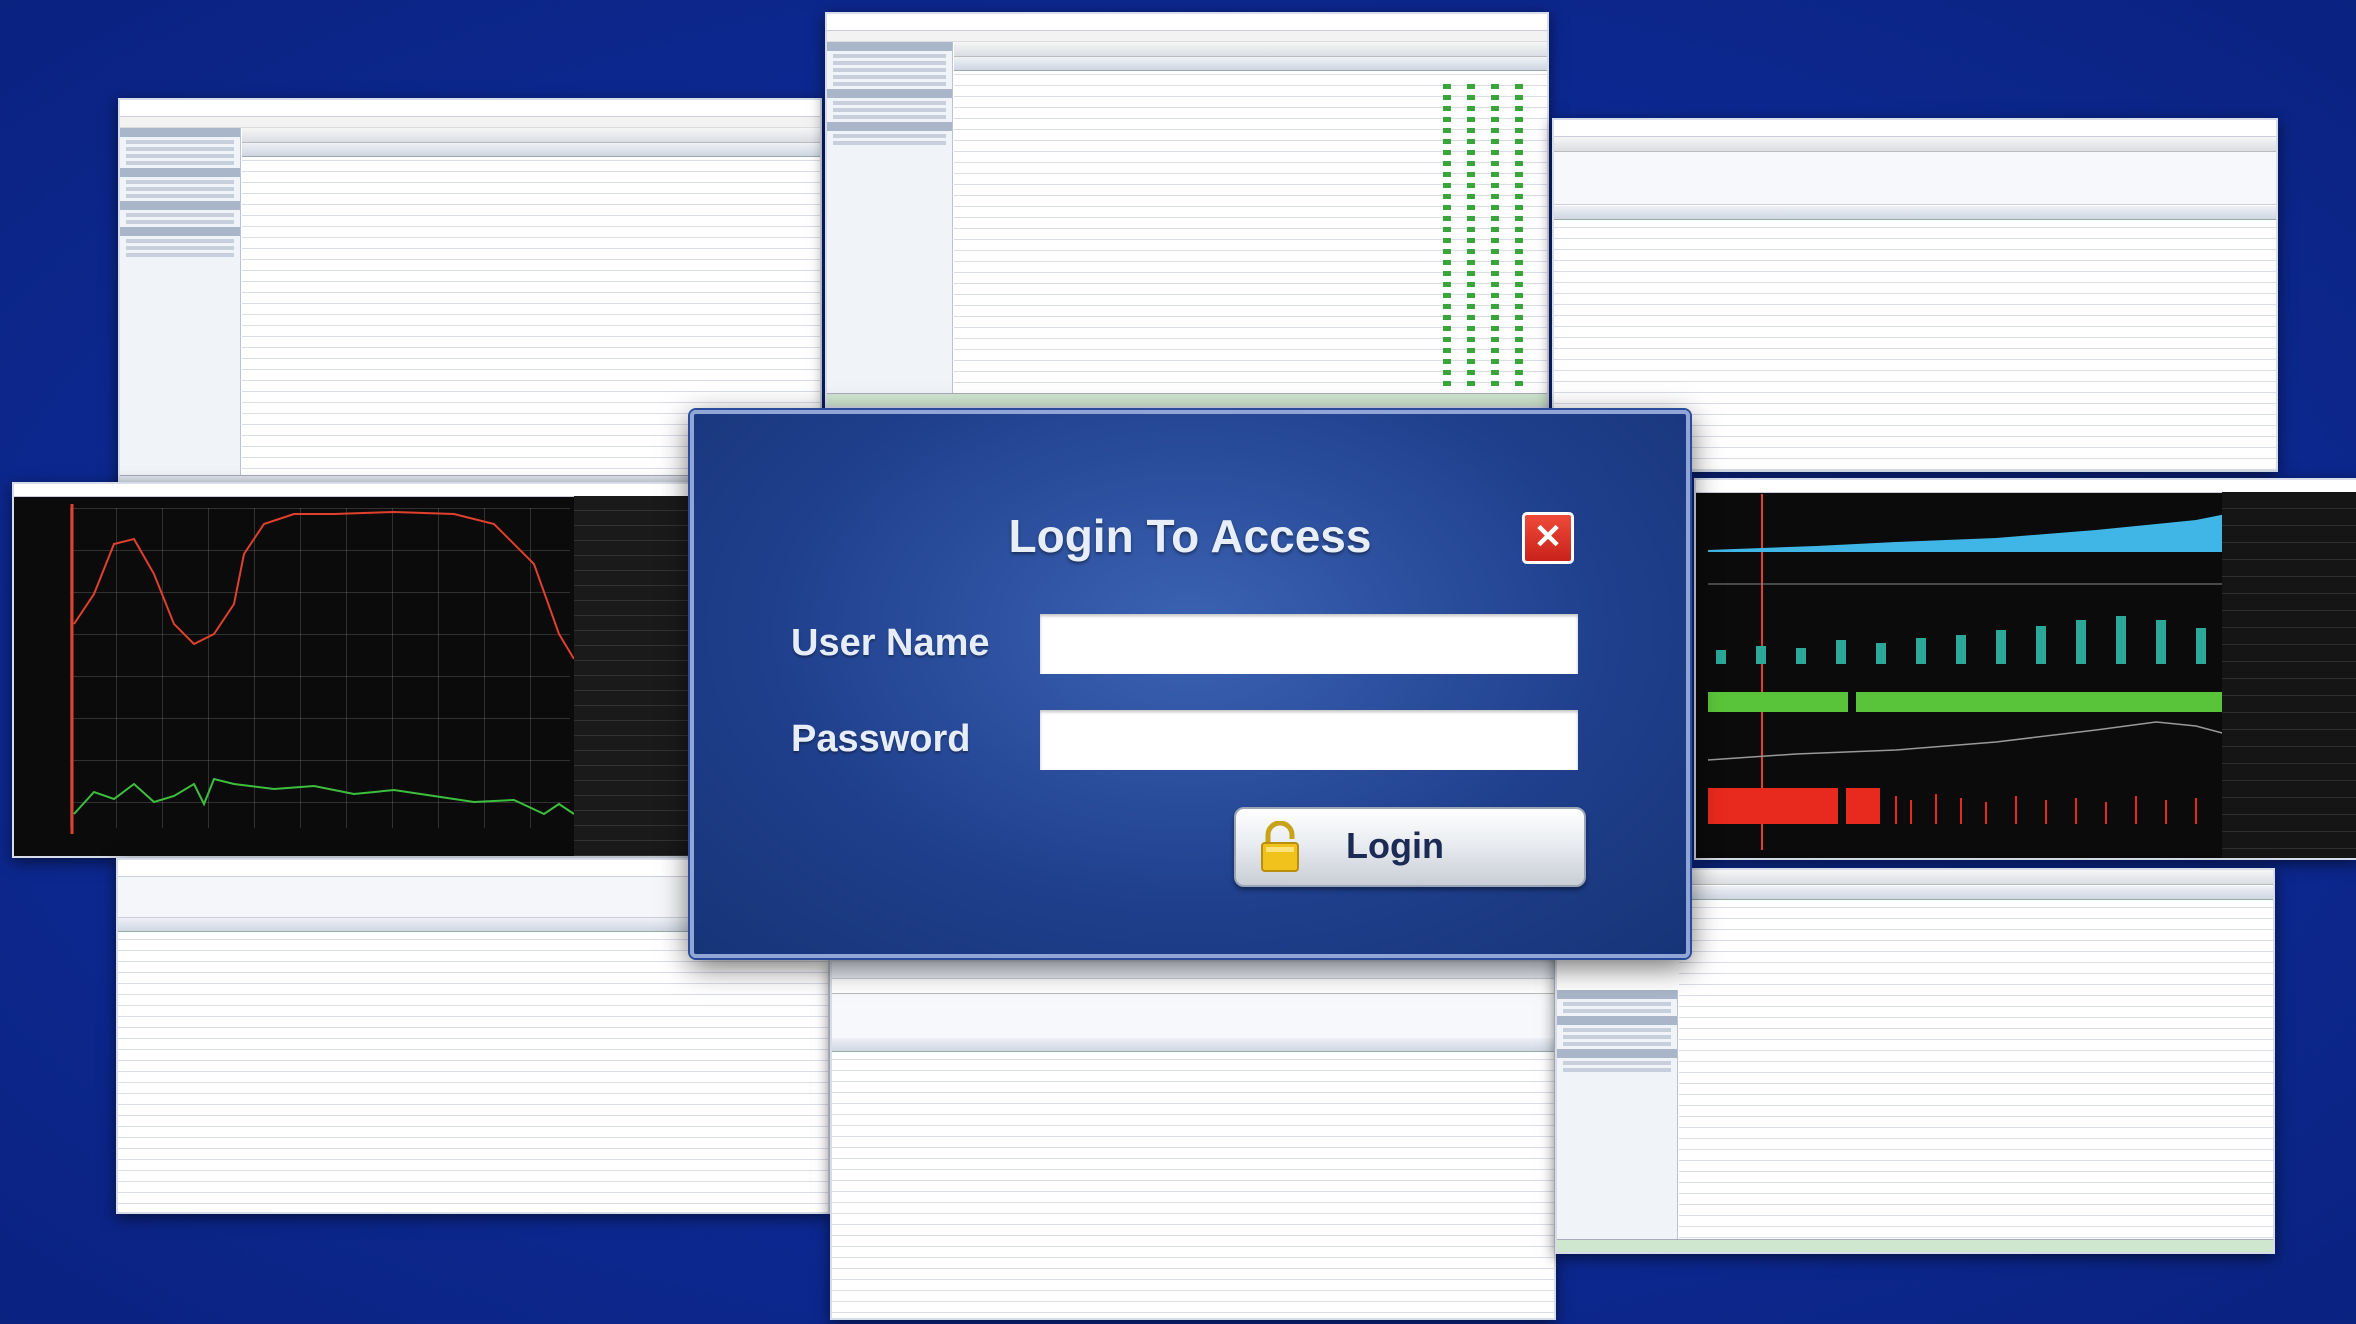 Image resolution: width=2356 pixels, height=1324 pixels. I want to click on close-icon: ✕, so click(1548, 537).